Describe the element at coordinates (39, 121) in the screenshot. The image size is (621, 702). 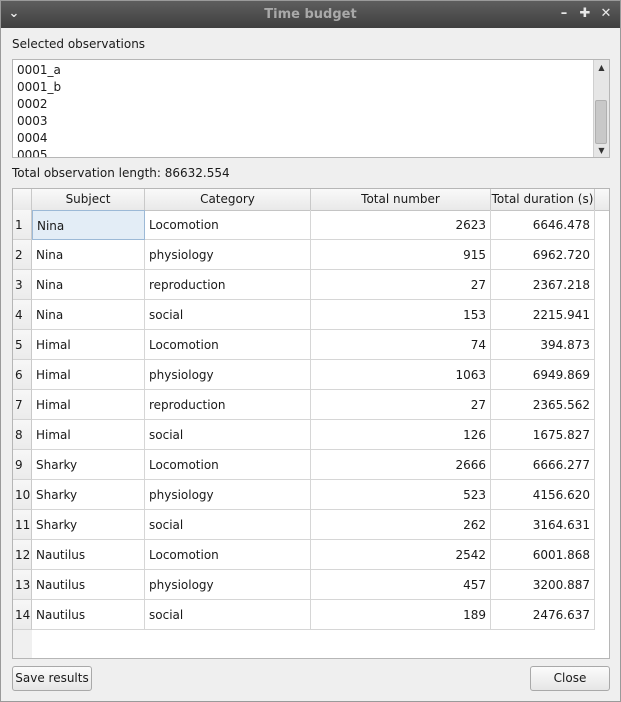
I see `observation-item: 0003` at that location.